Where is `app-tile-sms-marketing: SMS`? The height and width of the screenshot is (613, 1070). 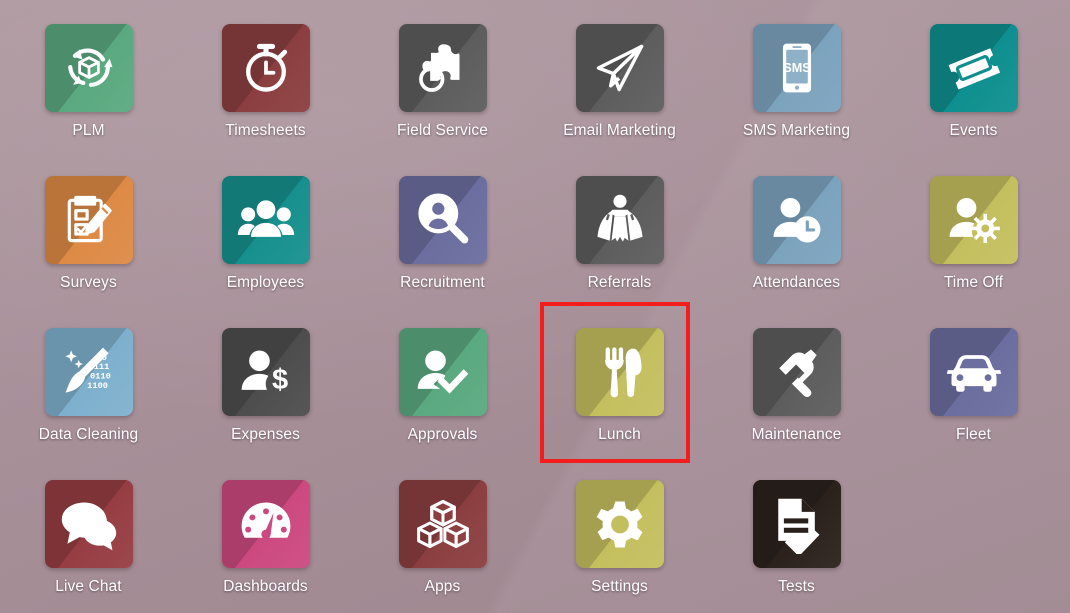 app-tile-sms-marketing: SMS is located at coordinates (796, 68).